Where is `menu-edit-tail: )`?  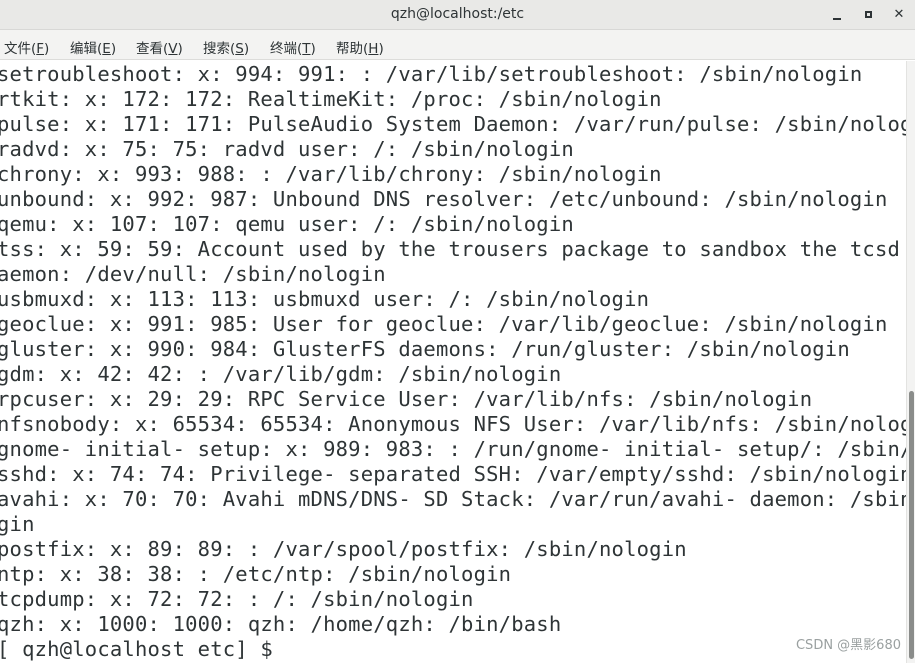 menu-edit-tail: ) is located at coordinates (113, 49).